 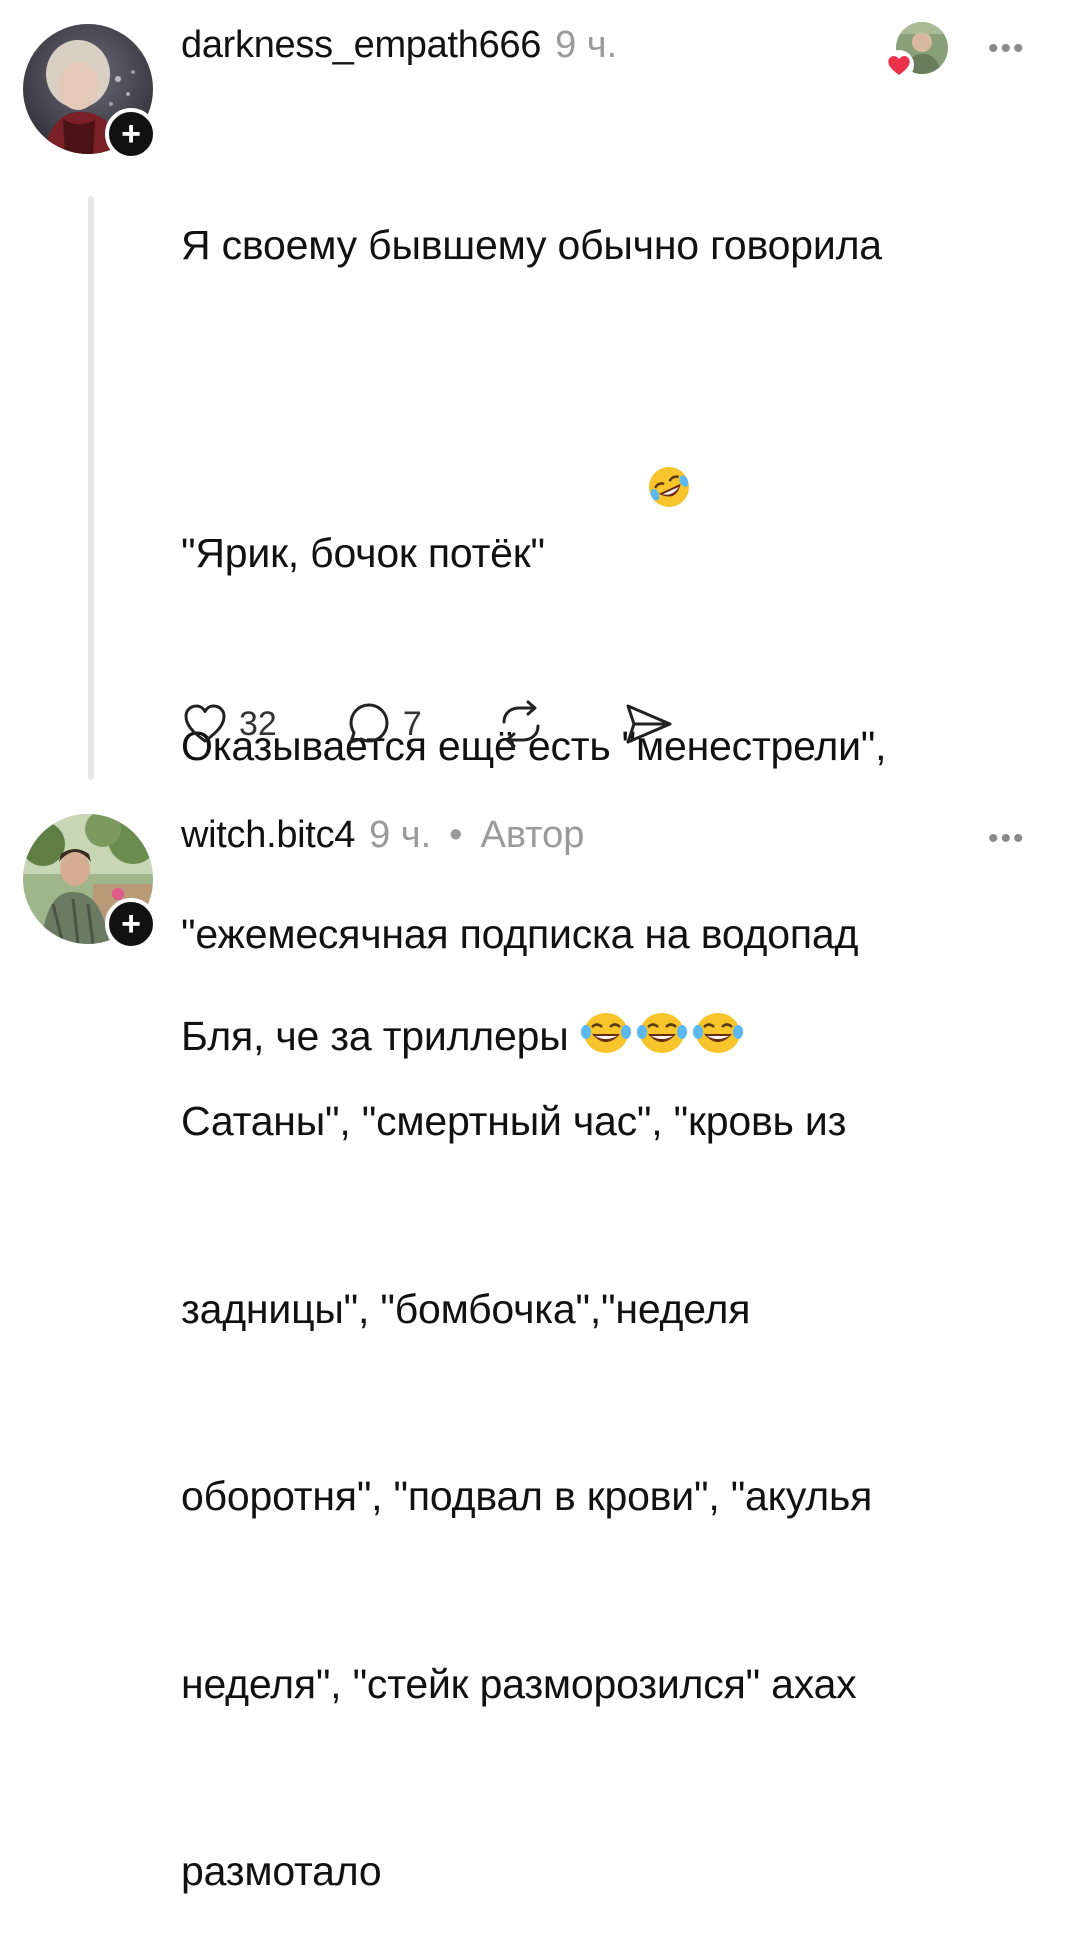 I want to click on repost-icon, so click(x=521, y=724).